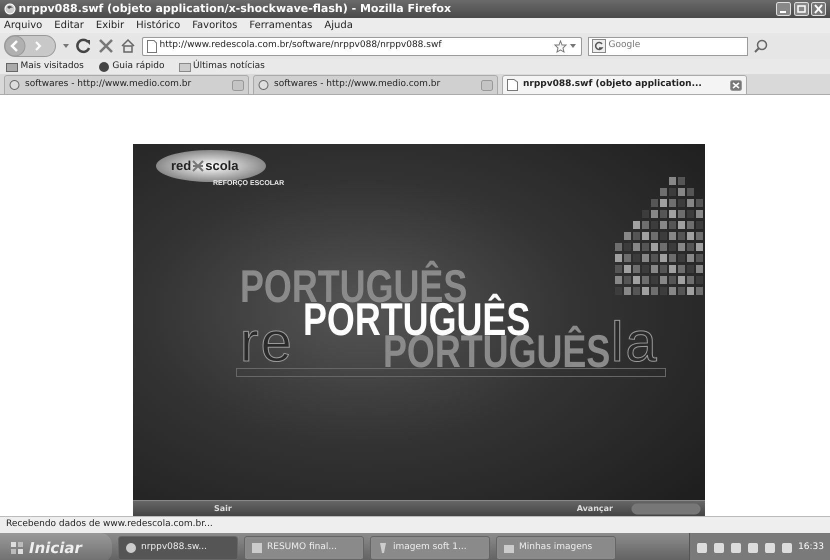 Image resolution: width=830 pixels, height=560 pixels. I want to click on address-field: http://www.redescola.com.br/software/nrppv088/nrppv088.swf, so click(355, 46).